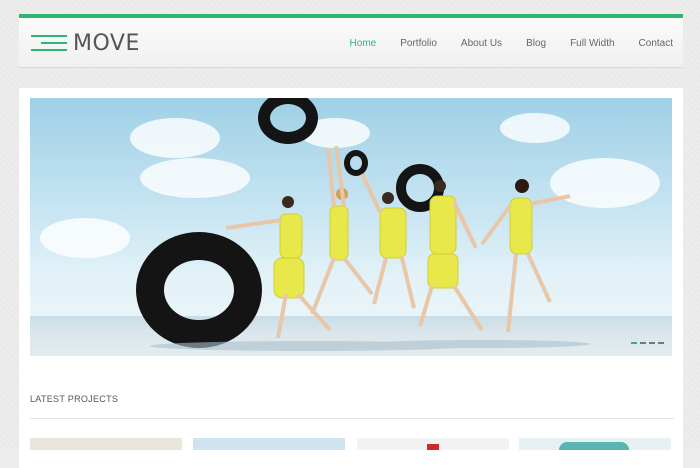 This screenshot has height=468, width=700. Describe the element at coordinates (352, 418) in the screenshot. I see `section-divider` at that location.